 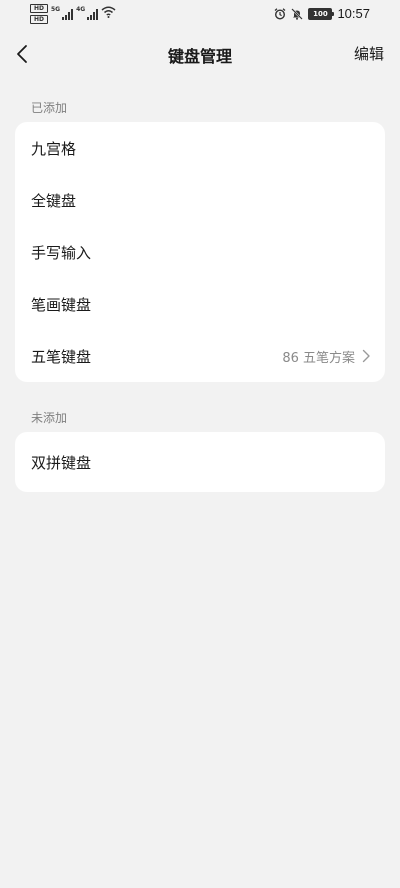 What do you see at coordinates (61, 304) in the screenshot?
I see `keyboard-item-label: 笔画键盘` at bounding box center [61, 304].